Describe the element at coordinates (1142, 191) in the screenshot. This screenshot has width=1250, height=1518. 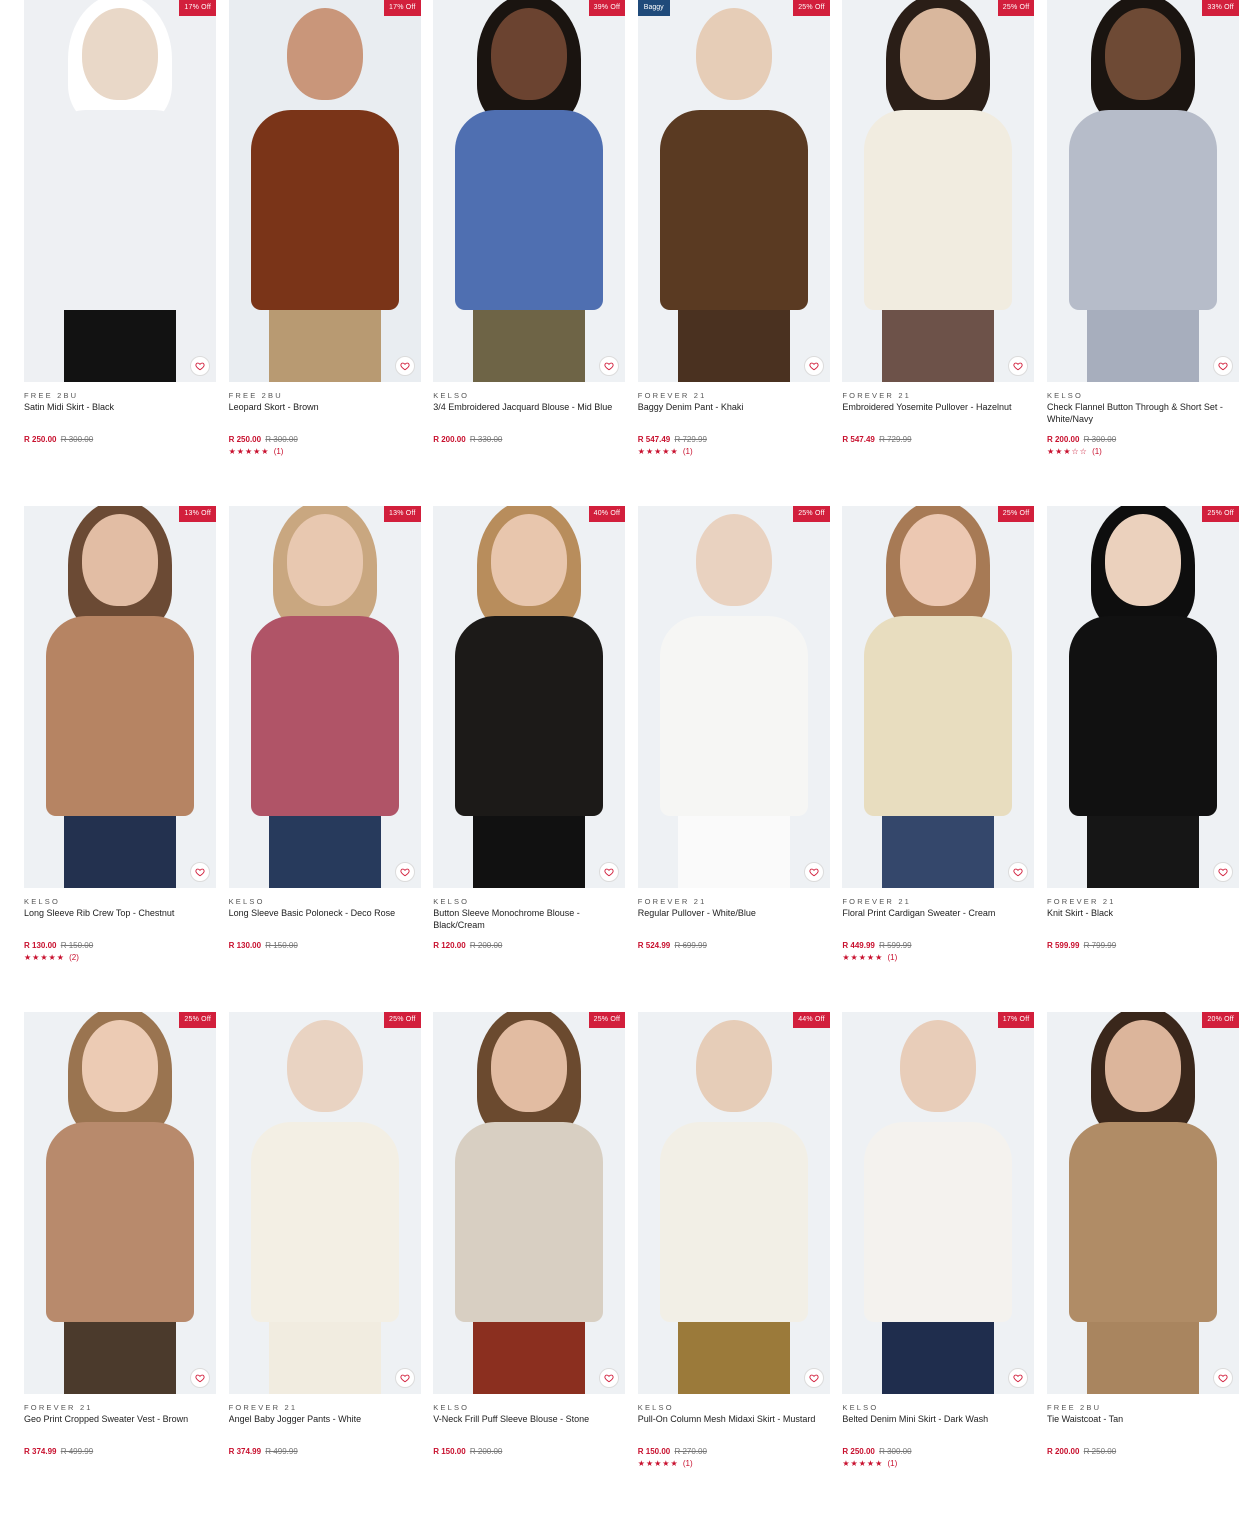
I see `product-image: 33% Off` at that location.